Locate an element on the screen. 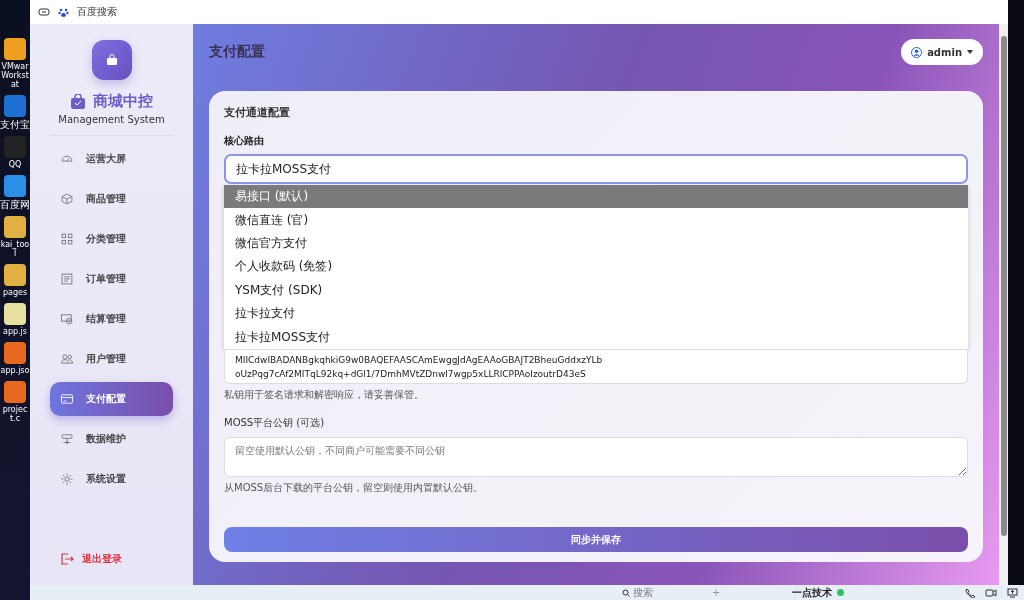 The image size is (1024, 600). field-label: 核心路由 is located at coordinates (244, 141).